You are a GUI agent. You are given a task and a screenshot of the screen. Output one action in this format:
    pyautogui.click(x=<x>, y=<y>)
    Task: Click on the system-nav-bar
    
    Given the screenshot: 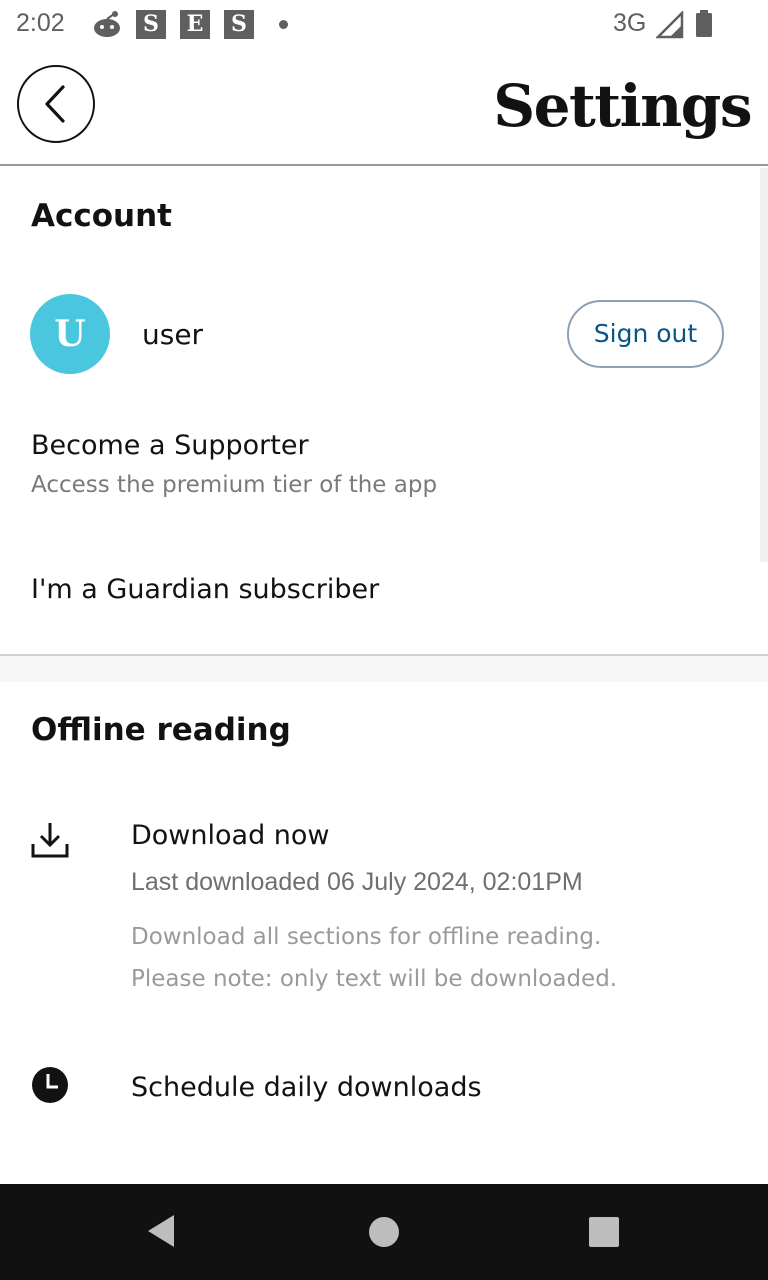 What is the action you would take?
    pyautogui.click(x=384, y=1232)
    